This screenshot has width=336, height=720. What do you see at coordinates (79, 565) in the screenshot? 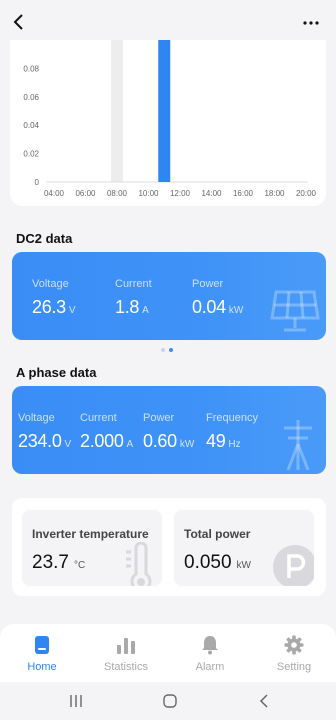
I see `inverter-temperature-unit: °C` at bounding box center [79, 565].